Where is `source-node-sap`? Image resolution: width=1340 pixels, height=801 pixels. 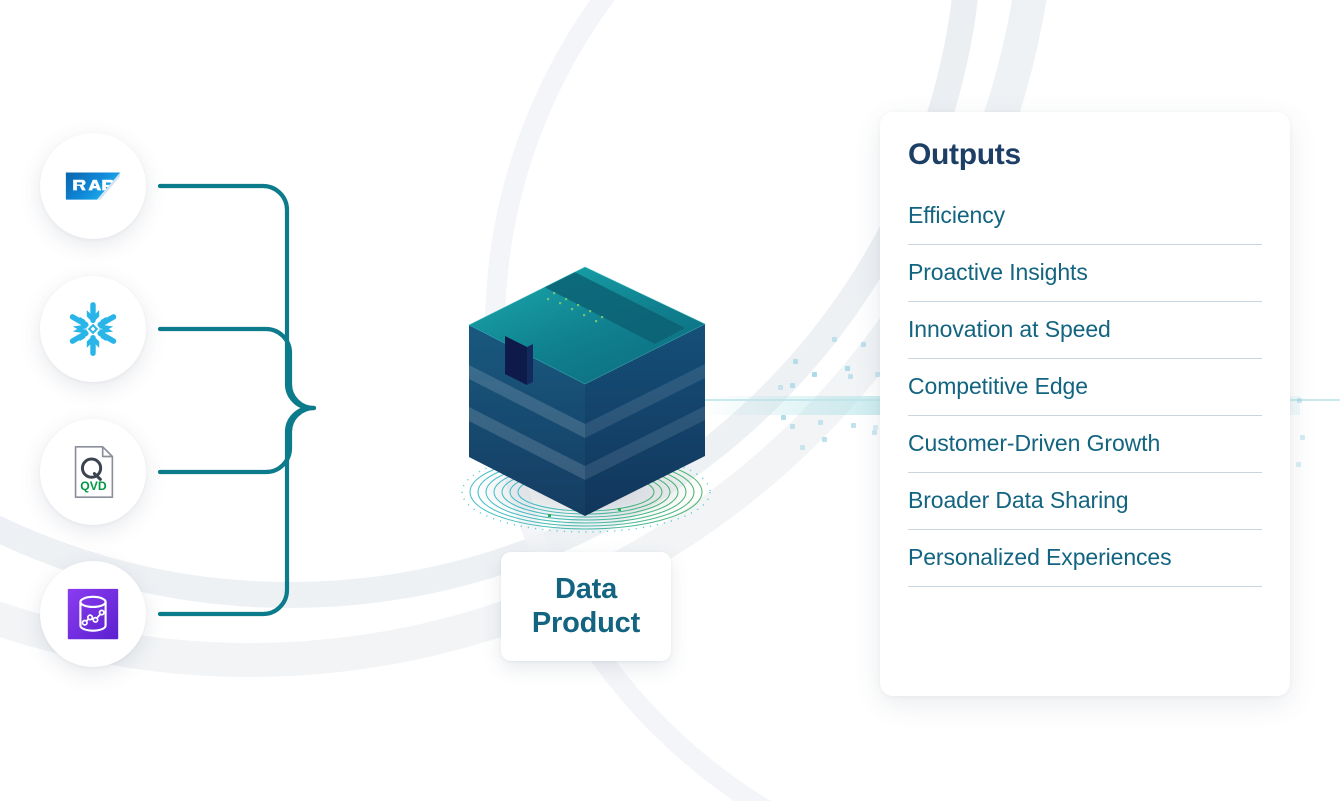
source-node-sap is located at coordinates (93, 186).